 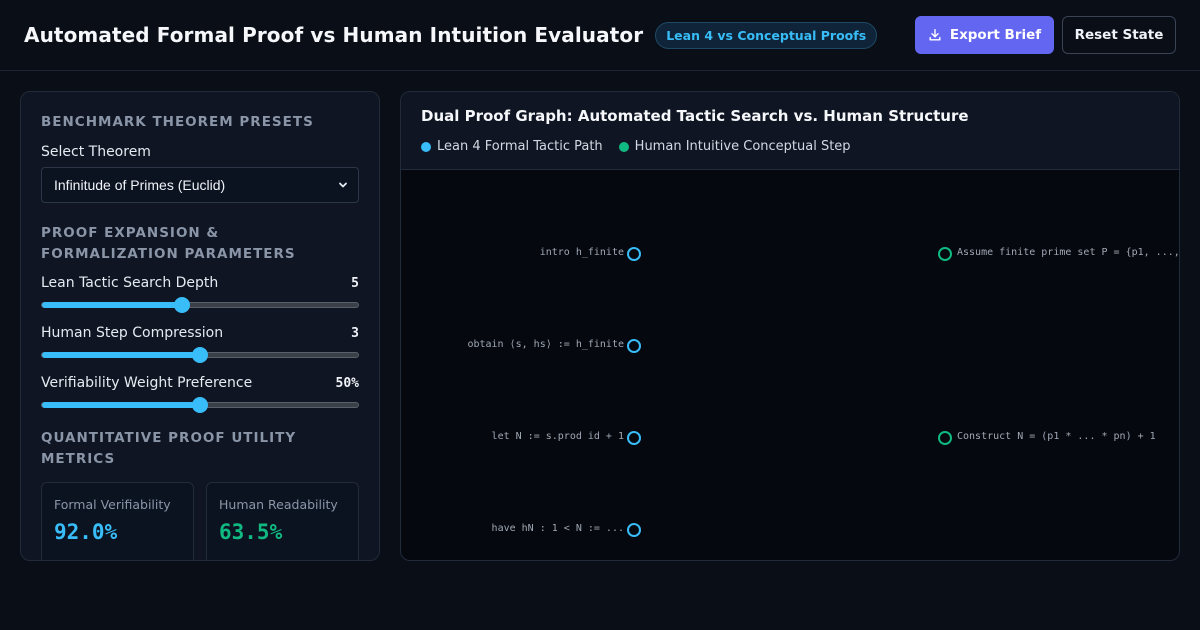 I want to click on select-theorem-label: Select Theorem, so click(x=96, y=152).